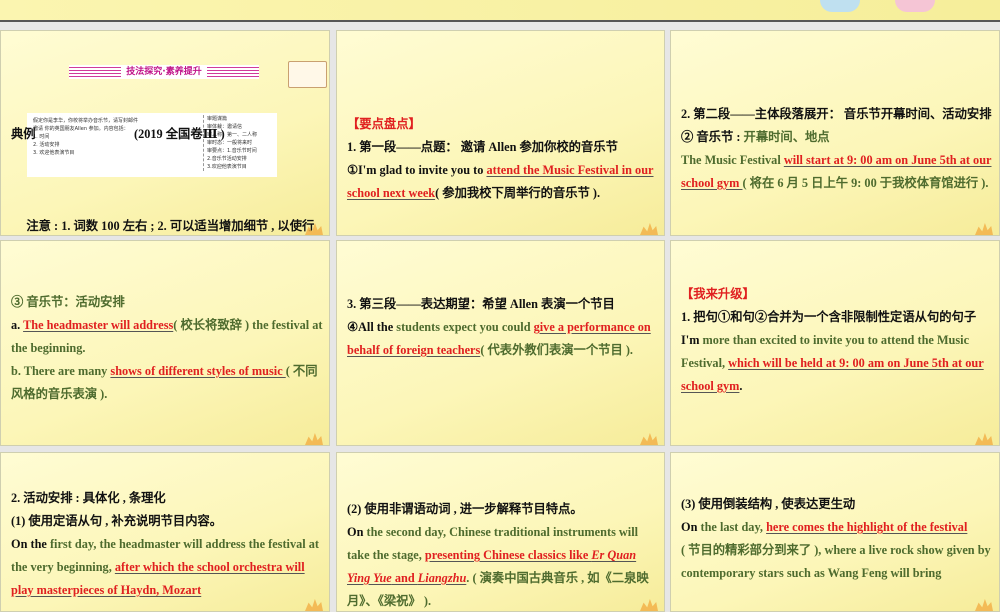 The image size is (1000, 612). I want to click on text-line: 【我来升级】, so click(838, 294).